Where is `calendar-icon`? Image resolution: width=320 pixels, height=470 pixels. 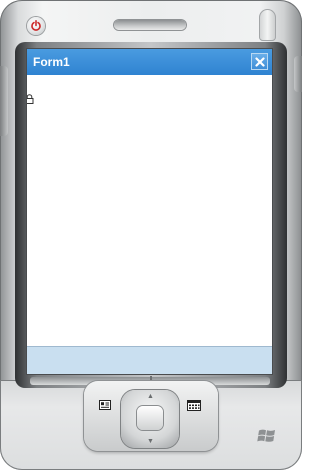 calendar-icon is located at coordinates (194, 405).